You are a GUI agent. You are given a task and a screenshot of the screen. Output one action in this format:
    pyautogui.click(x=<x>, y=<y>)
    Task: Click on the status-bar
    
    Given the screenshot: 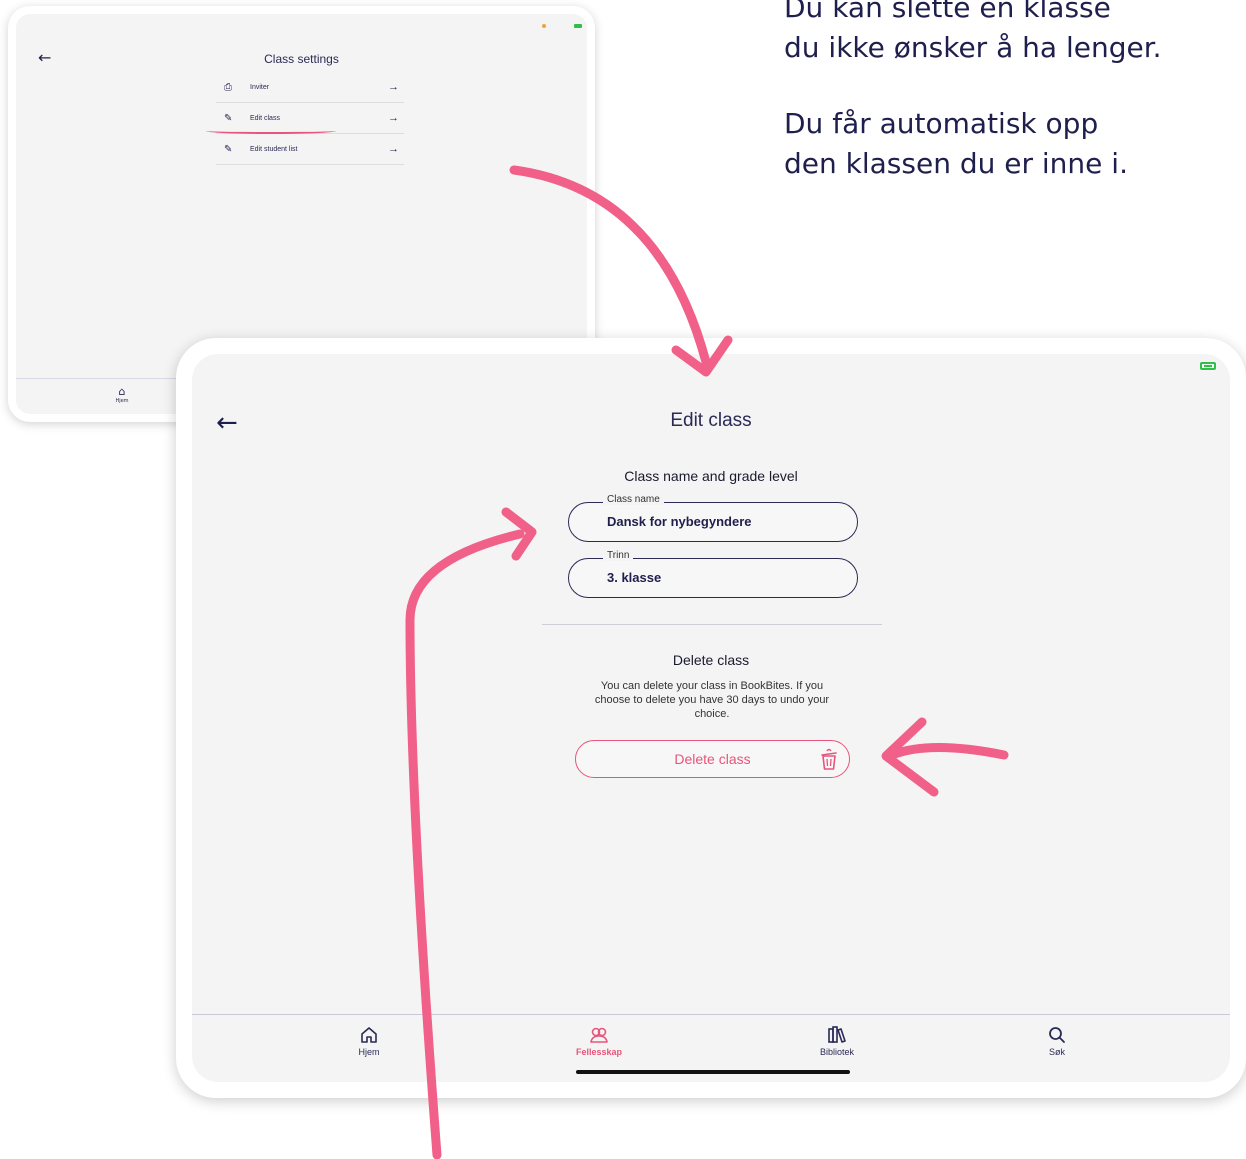 What is the action you would take?
    pyautogui.click(x=301, y=25)
    